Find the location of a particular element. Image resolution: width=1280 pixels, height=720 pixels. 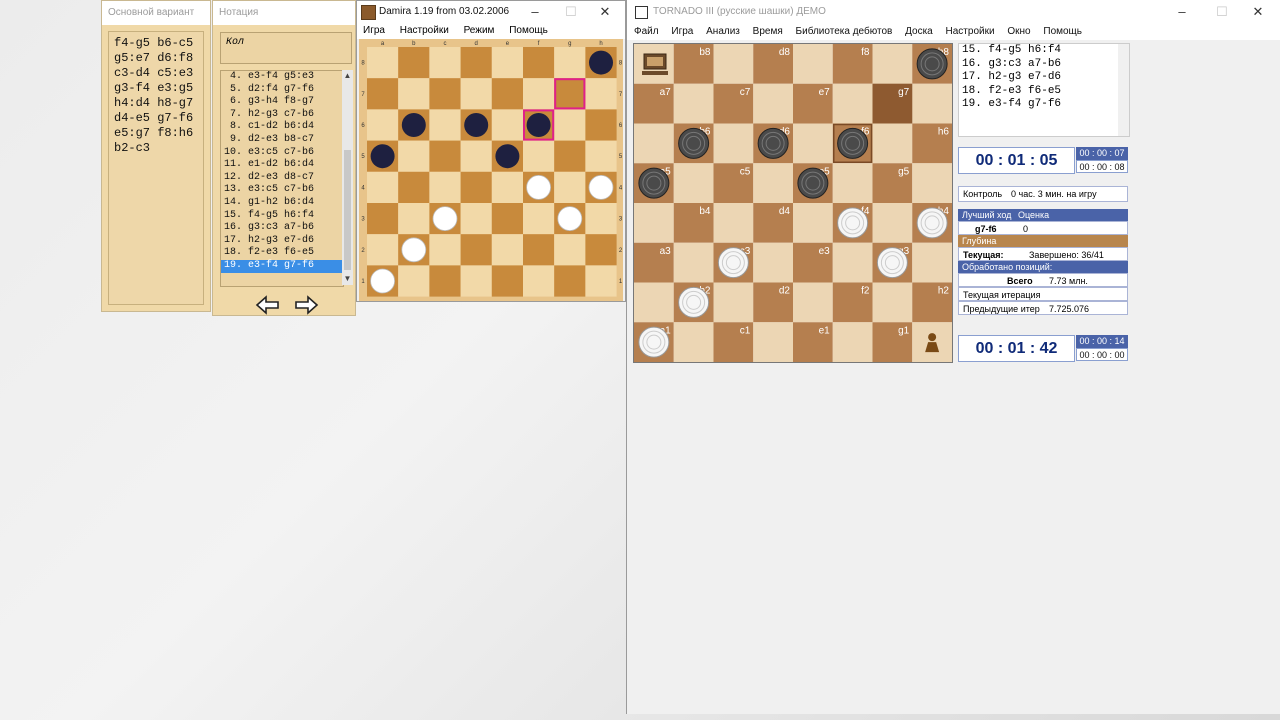

tornado-close-button: ✕ is located at coordinates (1258, 12).